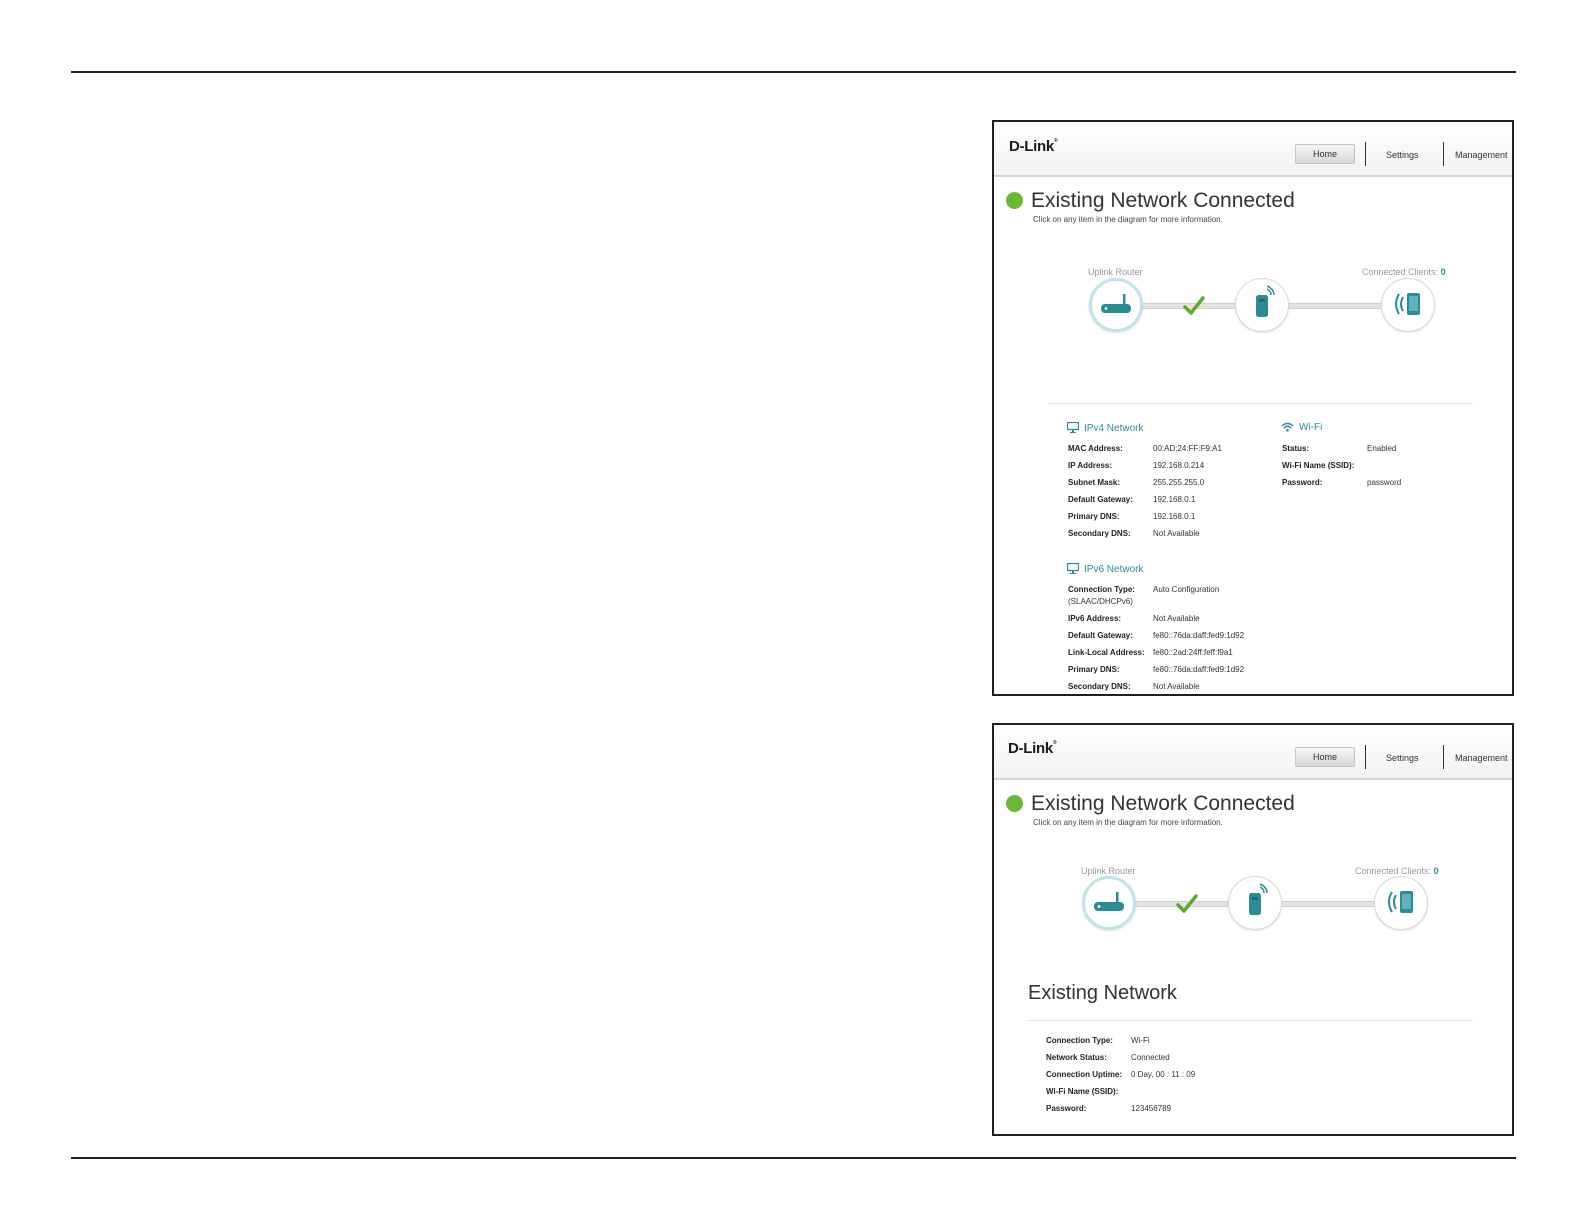  I want to click on ipv6-section-title: IPv6 Network, so click(1104, 568).